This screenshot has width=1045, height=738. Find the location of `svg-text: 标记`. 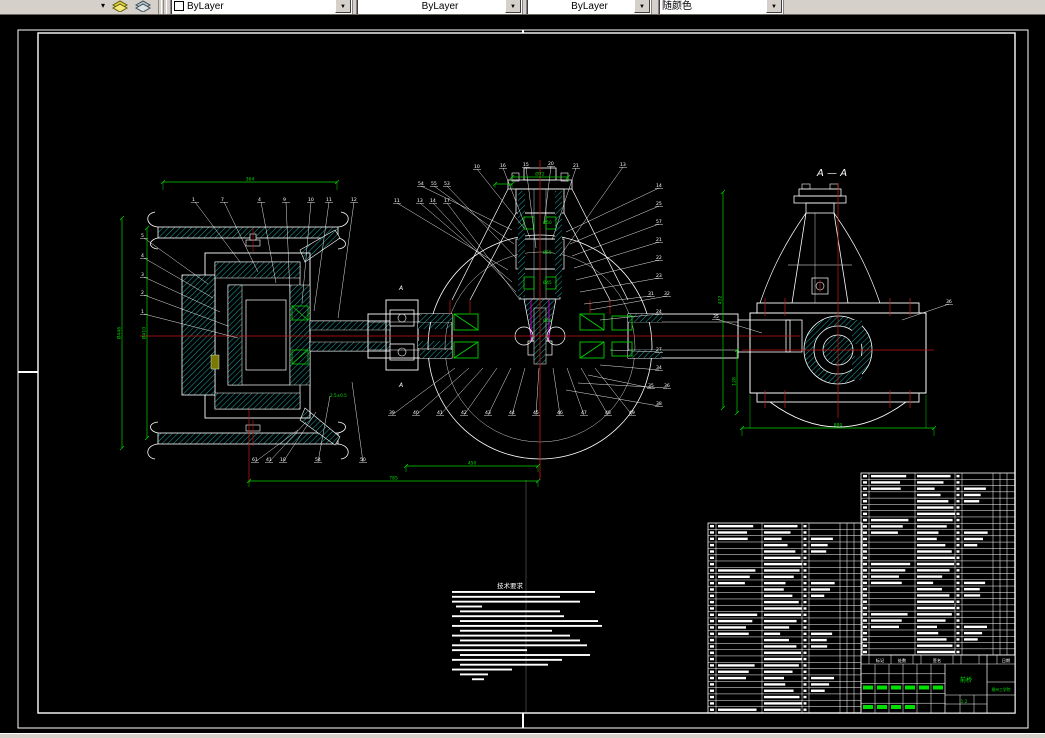

svg-text: 标记 is located at coordinates (880, 660).